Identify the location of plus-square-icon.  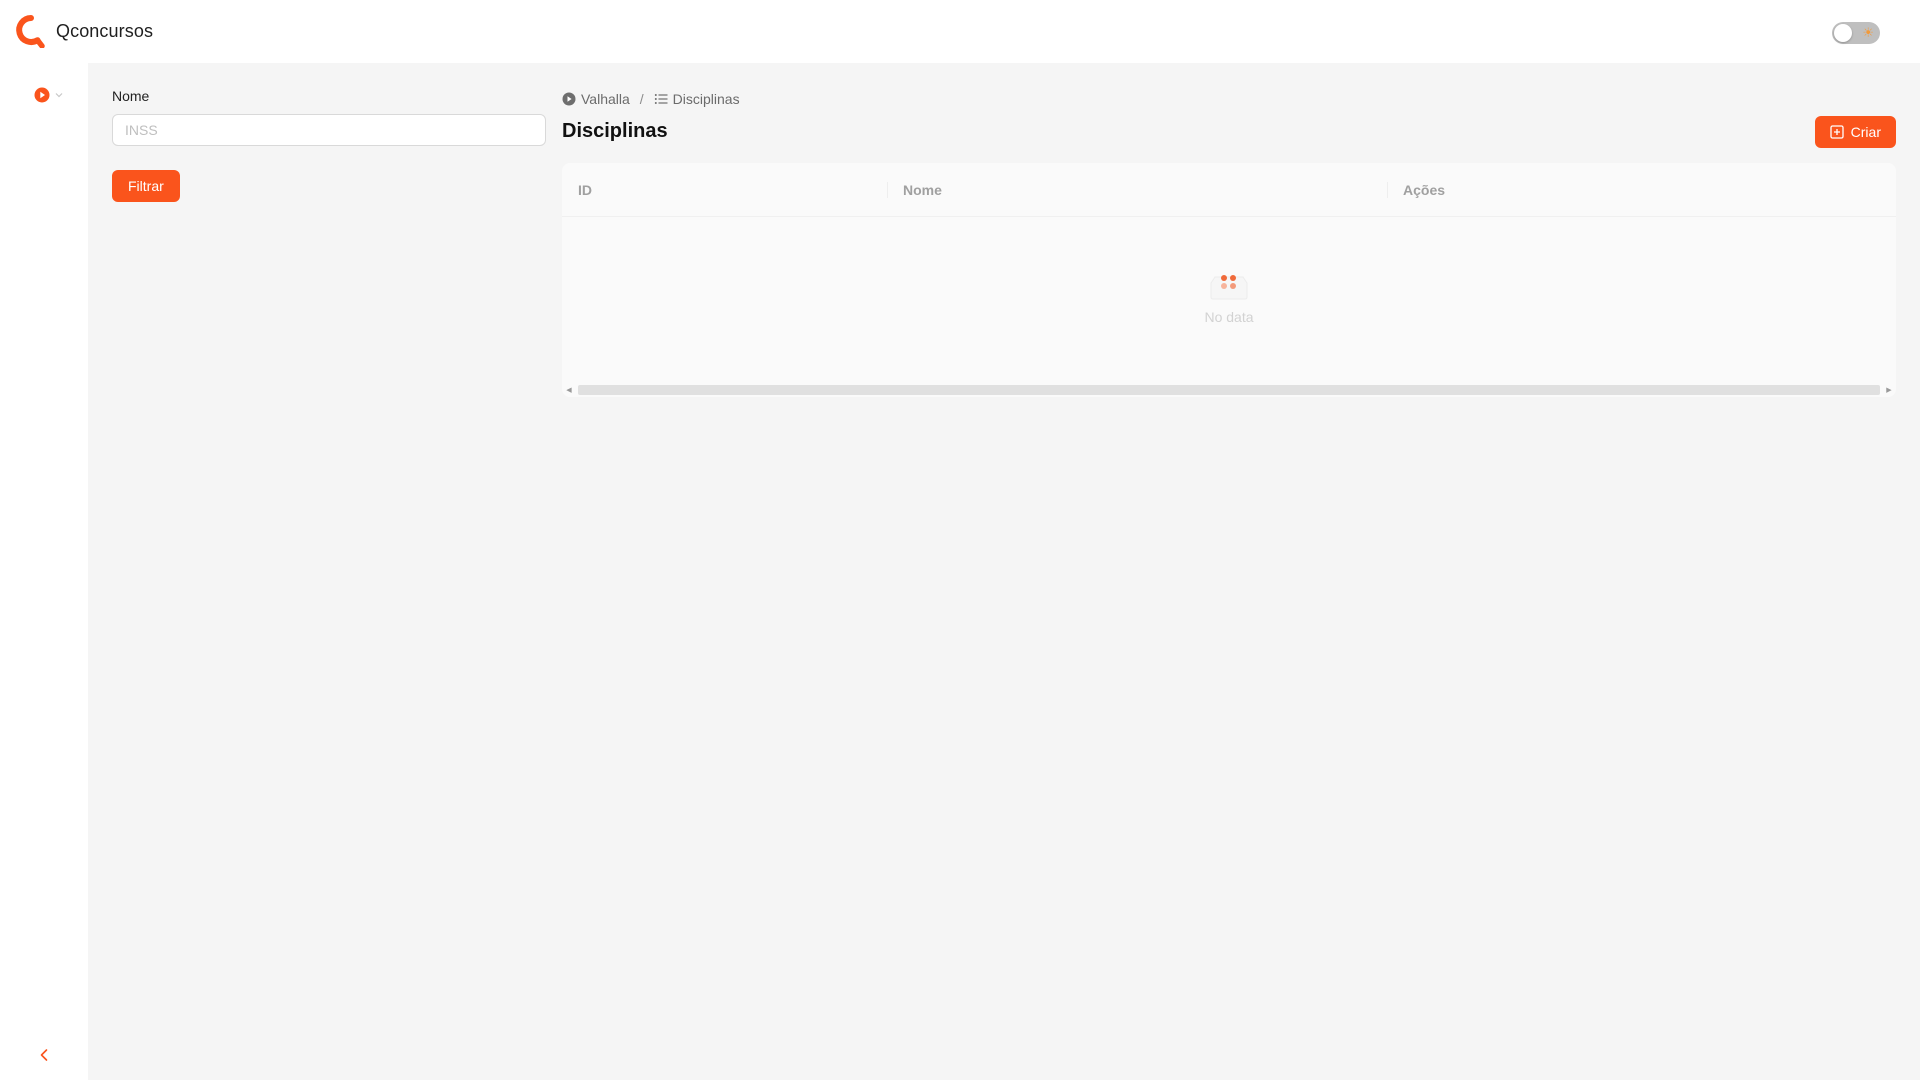
(1837, 132).